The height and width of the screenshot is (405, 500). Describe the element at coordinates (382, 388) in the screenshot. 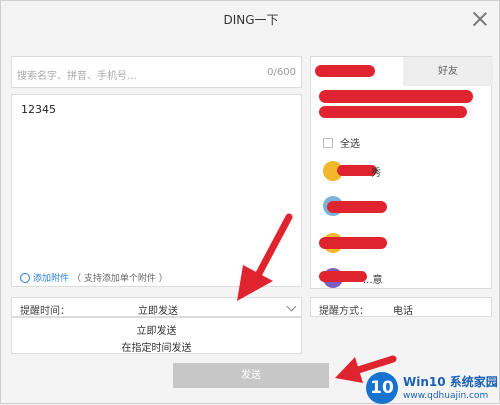

I see `watermark-logo: 10` at that location.